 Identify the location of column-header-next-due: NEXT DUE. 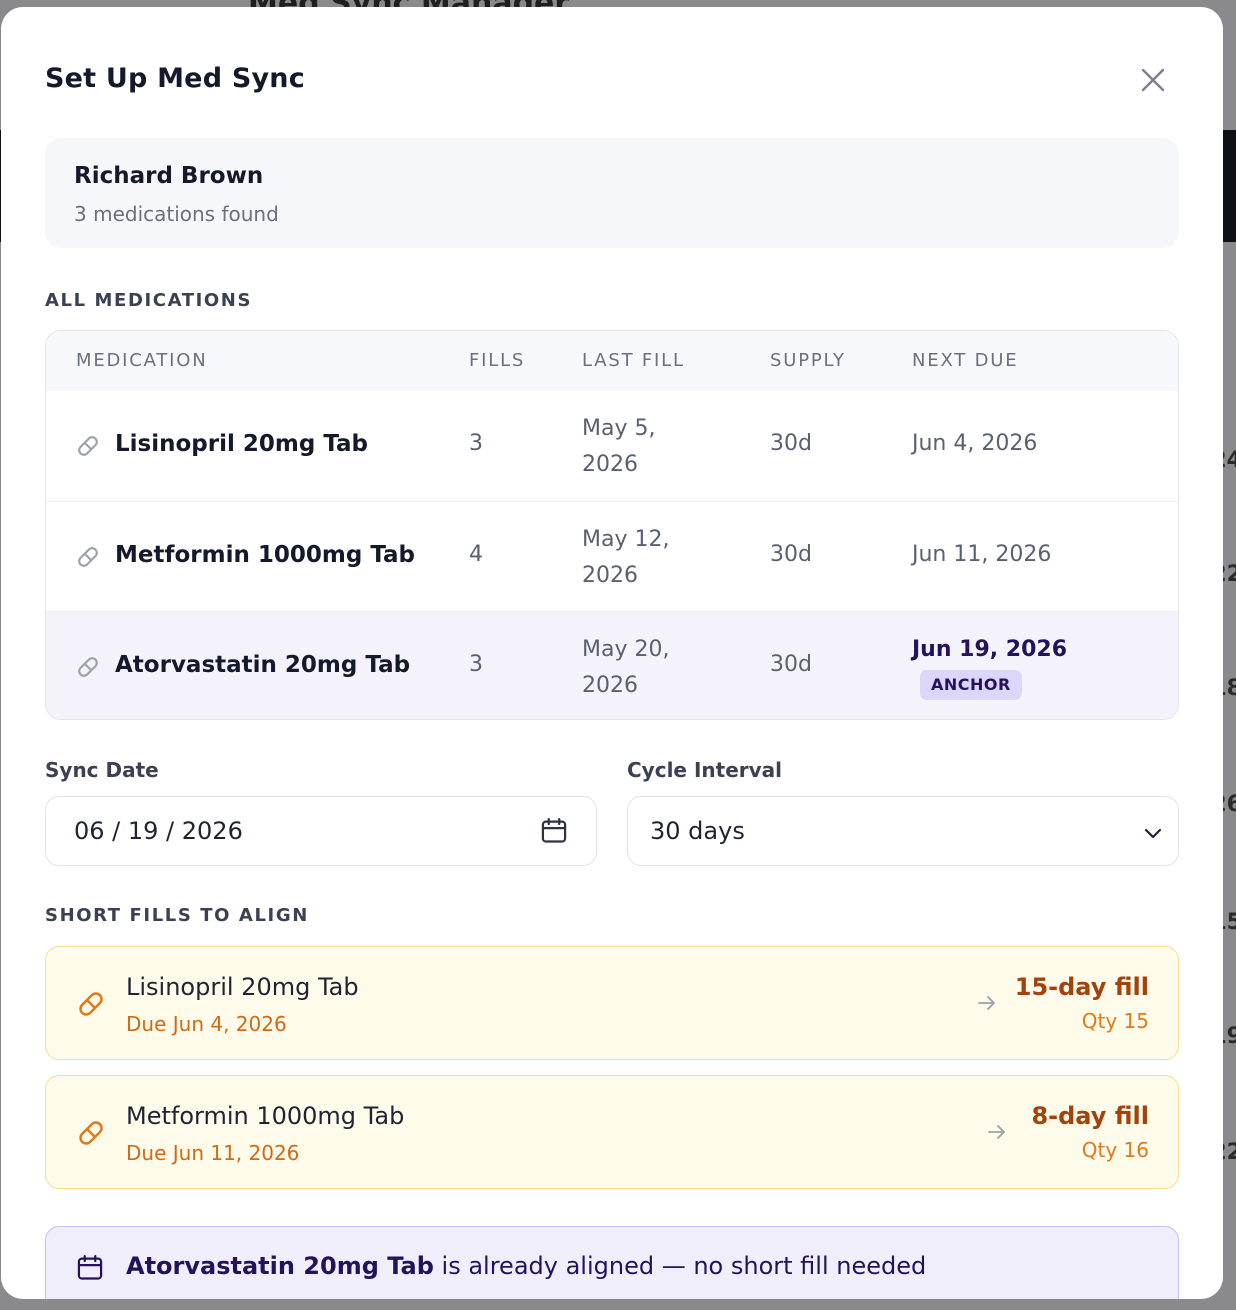
(965, 360).